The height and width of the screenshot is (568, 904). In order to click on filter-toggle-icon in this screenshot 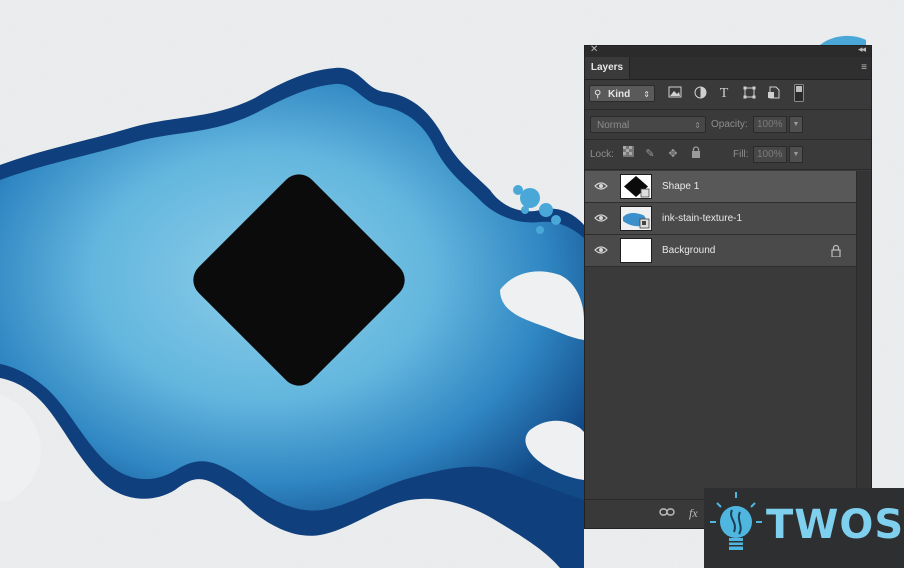, I will do `click(799, 93)`.